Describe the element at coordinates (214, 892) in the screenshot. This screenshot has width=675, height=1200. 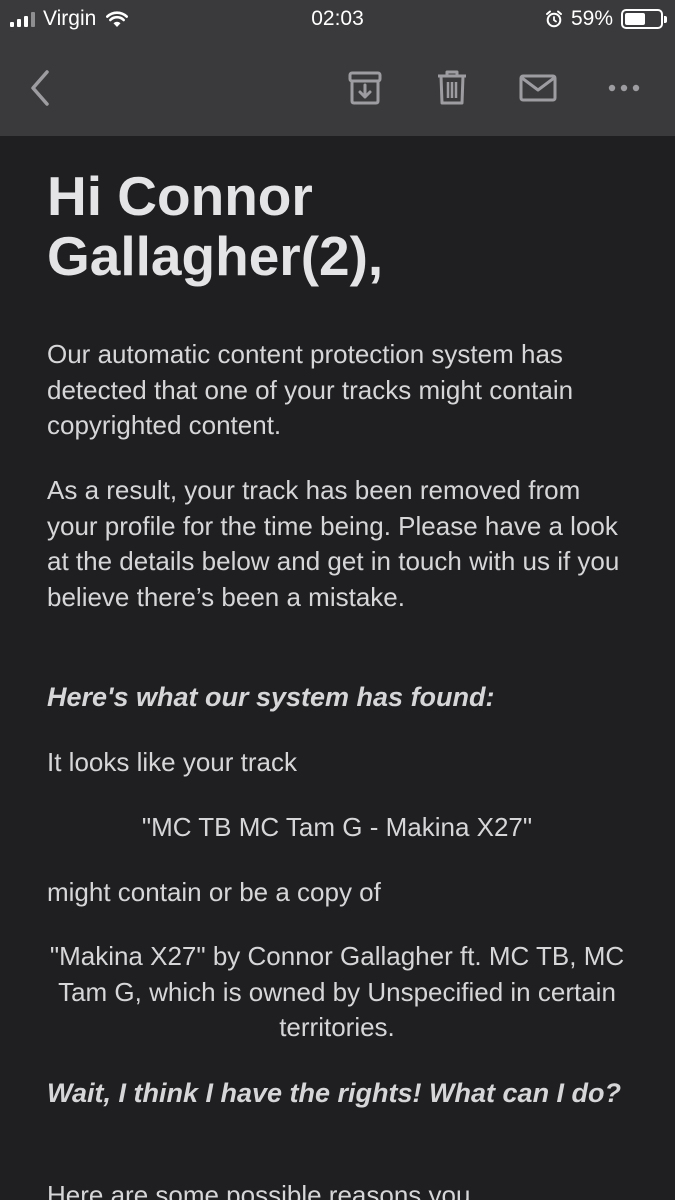
I see `copy-intro: might contain or be a copy of` at that location.